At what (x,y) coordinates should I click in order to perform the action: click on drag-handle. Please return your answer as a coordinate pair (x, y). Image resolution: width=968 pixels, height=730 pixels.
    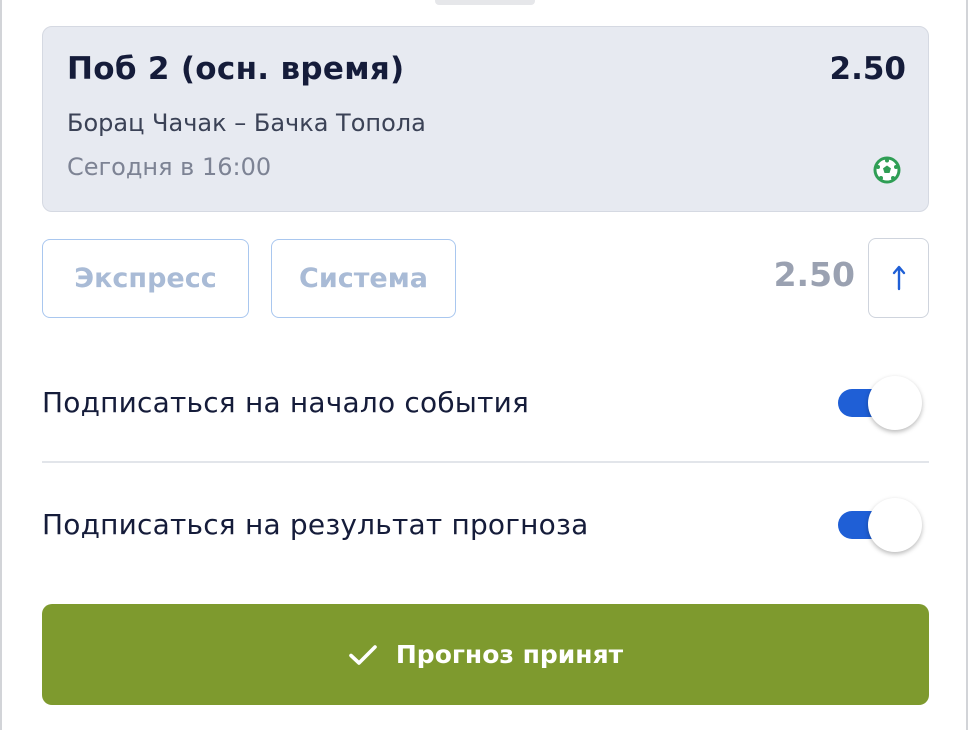
    Looking at the image, I should click on (485, 2).